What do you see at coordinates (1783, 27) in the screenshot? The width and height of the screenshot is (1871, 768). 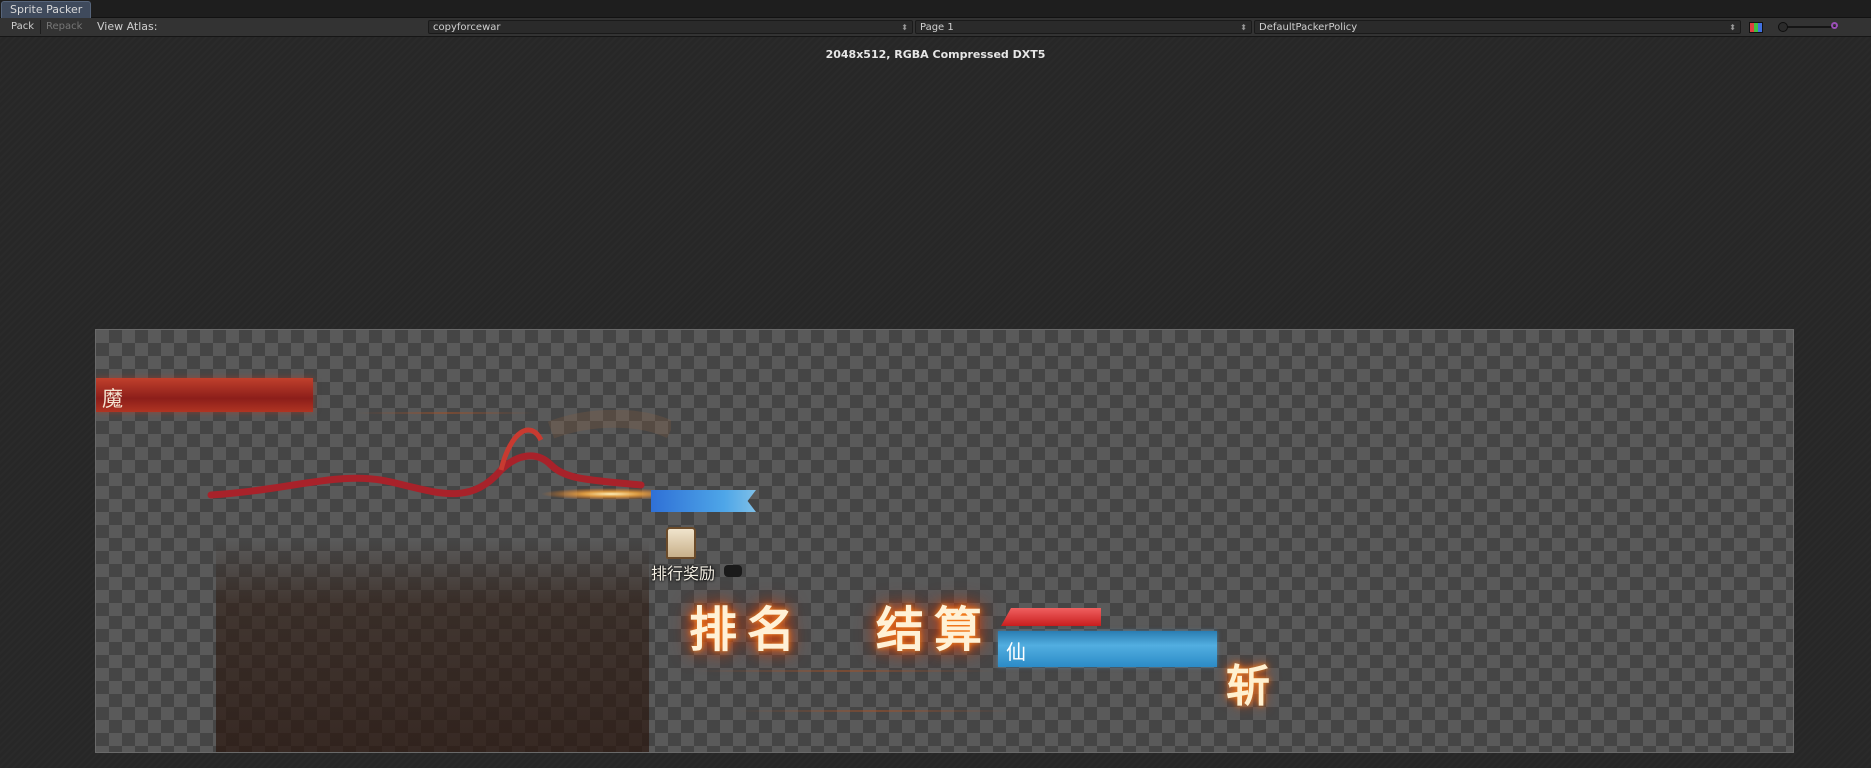 I see `zoom-slider-handle` at bounding box center [1783, 27].